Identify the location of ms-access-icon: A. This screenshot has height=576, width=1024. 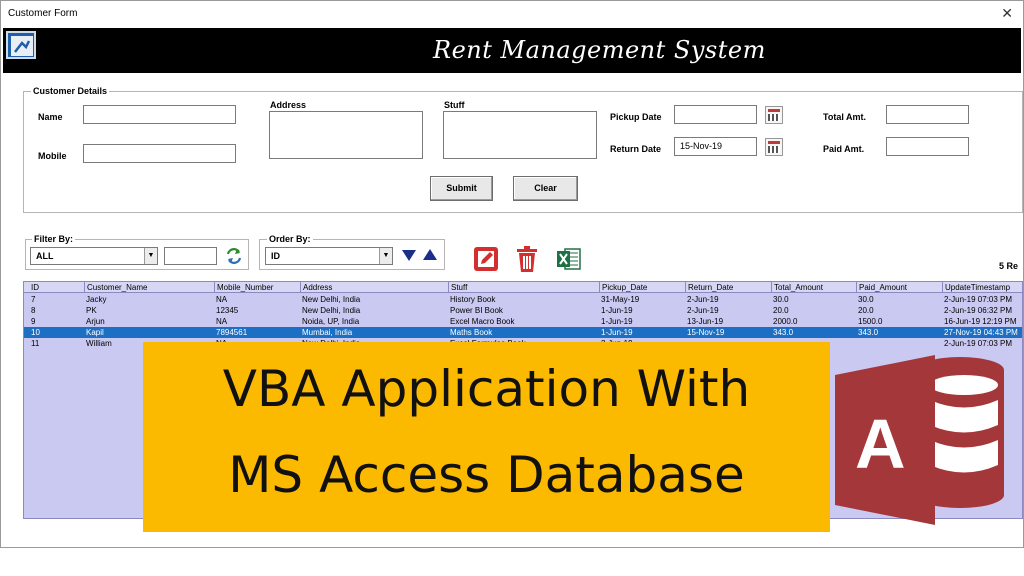
(925, 440).